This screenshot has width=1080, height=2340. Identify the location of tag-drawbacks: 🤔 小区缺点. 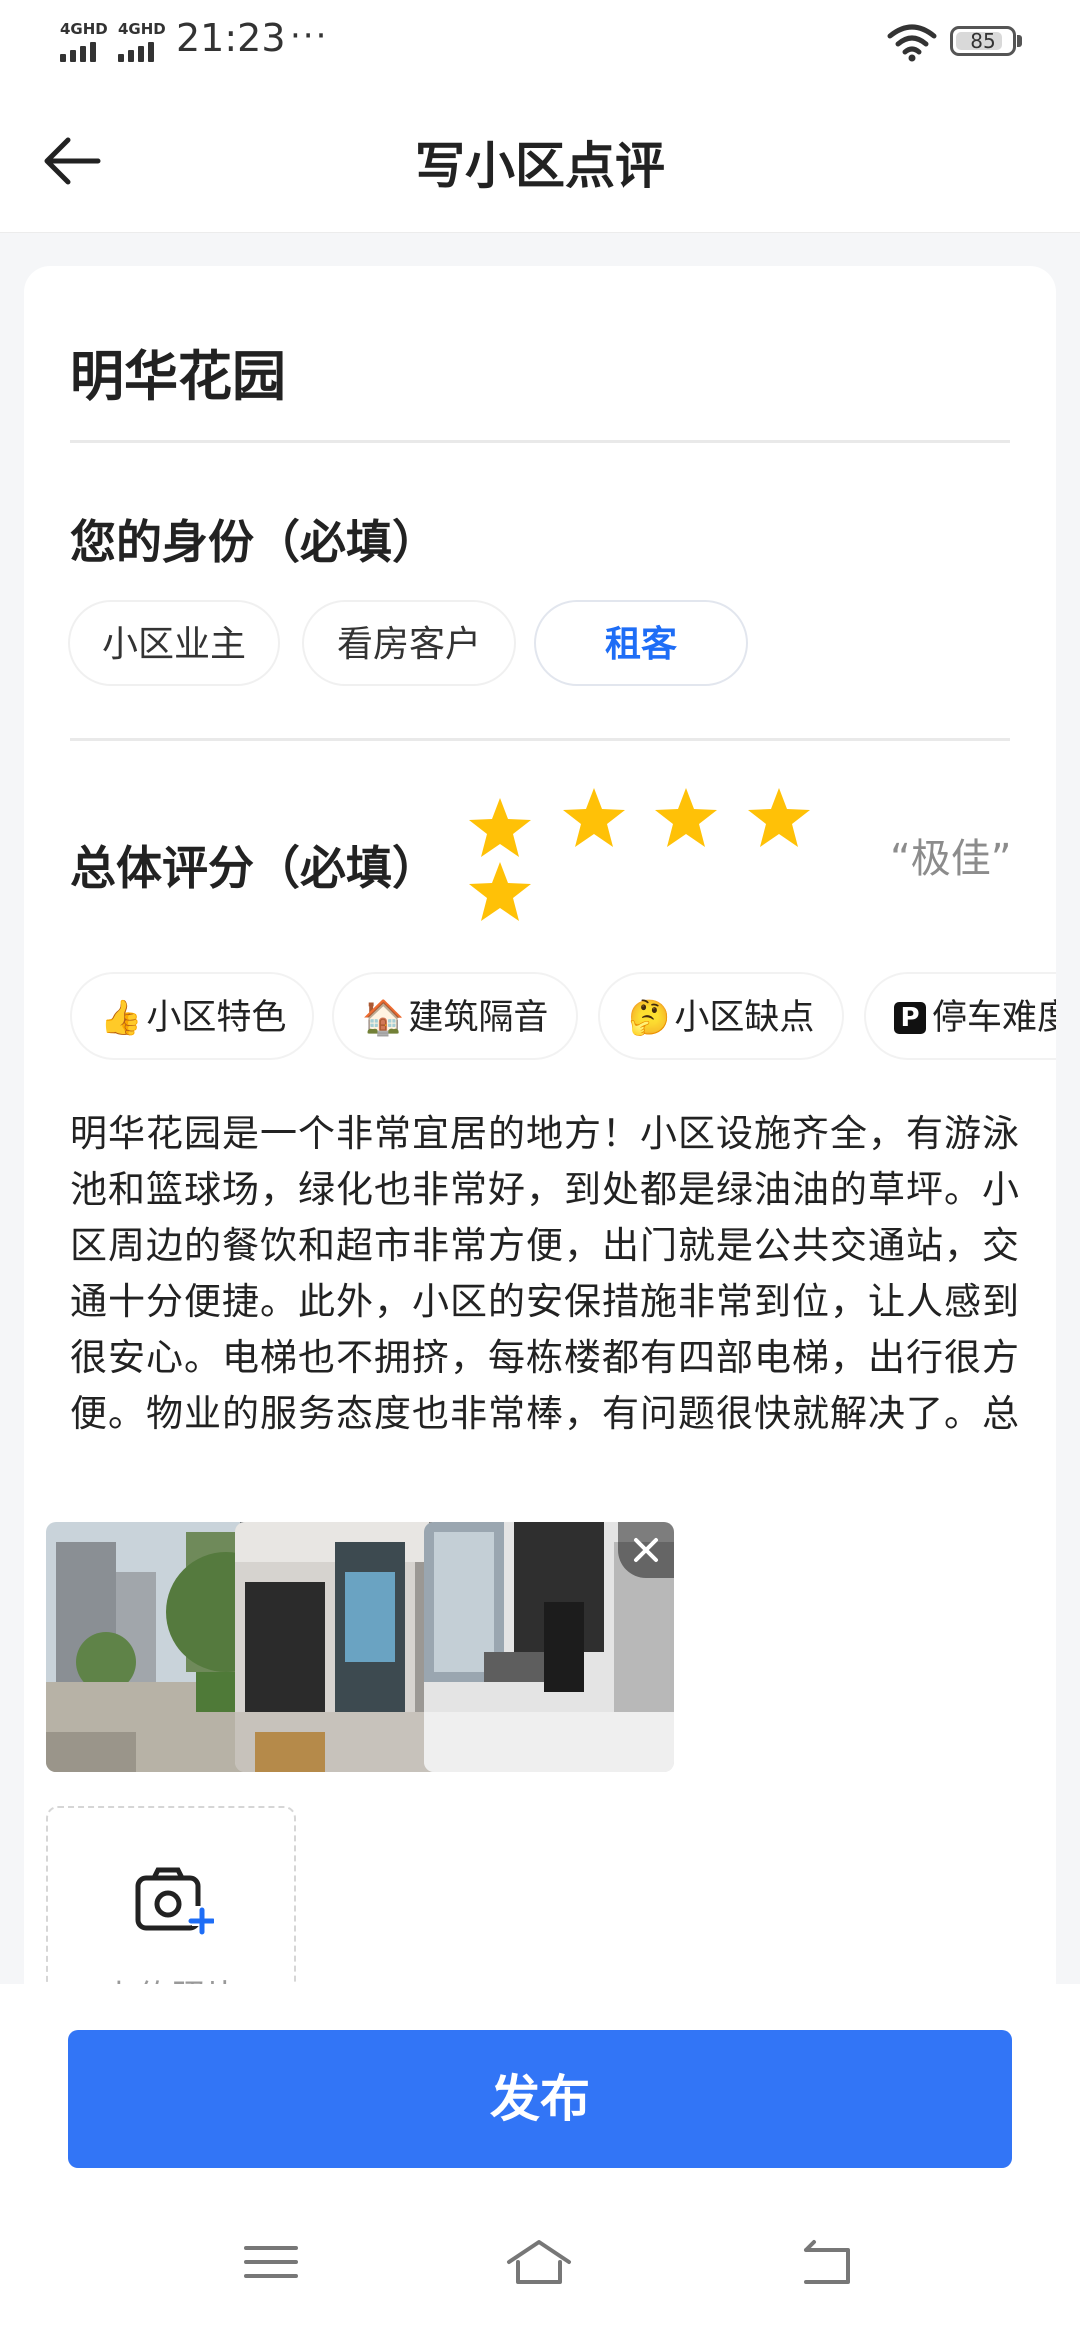
(721, 1016).